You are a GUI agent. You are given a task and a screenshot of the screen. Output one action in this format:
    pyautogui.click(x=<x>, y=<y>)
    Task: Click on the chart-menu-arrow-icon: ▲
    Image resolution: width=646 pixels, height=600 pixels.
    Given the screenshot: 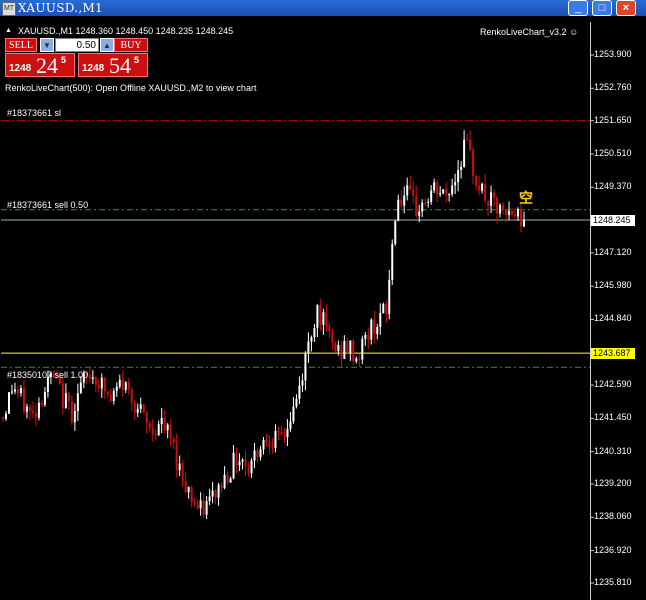 What is the action you would take?
    pyautogui.click(x=8, y=30)
    